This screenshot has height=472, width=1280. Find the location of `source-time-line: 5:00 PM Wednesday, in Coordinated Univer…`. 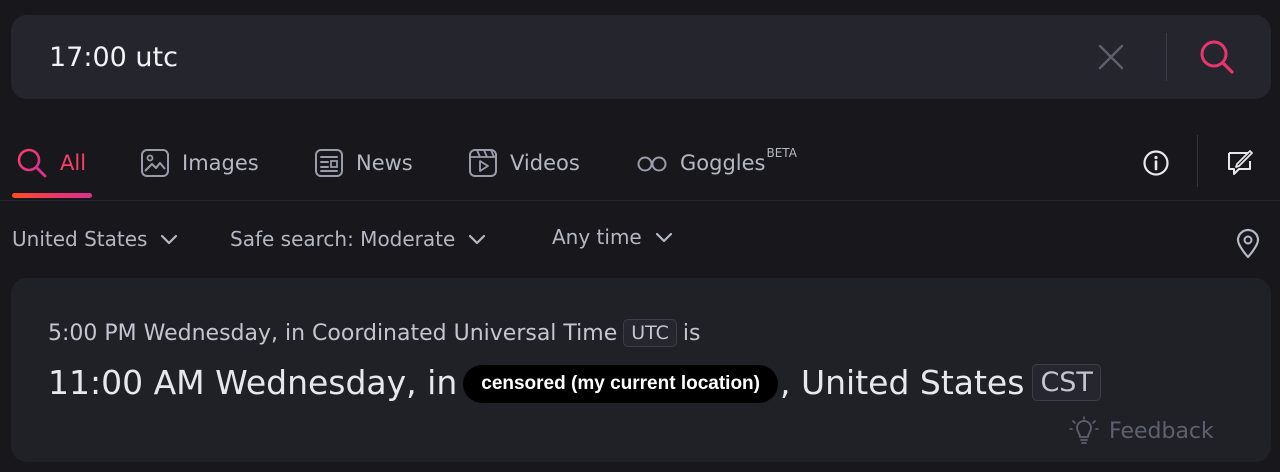

source-time-line: 5:00 PM Wednesday, in Coordinated Univer… is located at coordinates (374, 333).